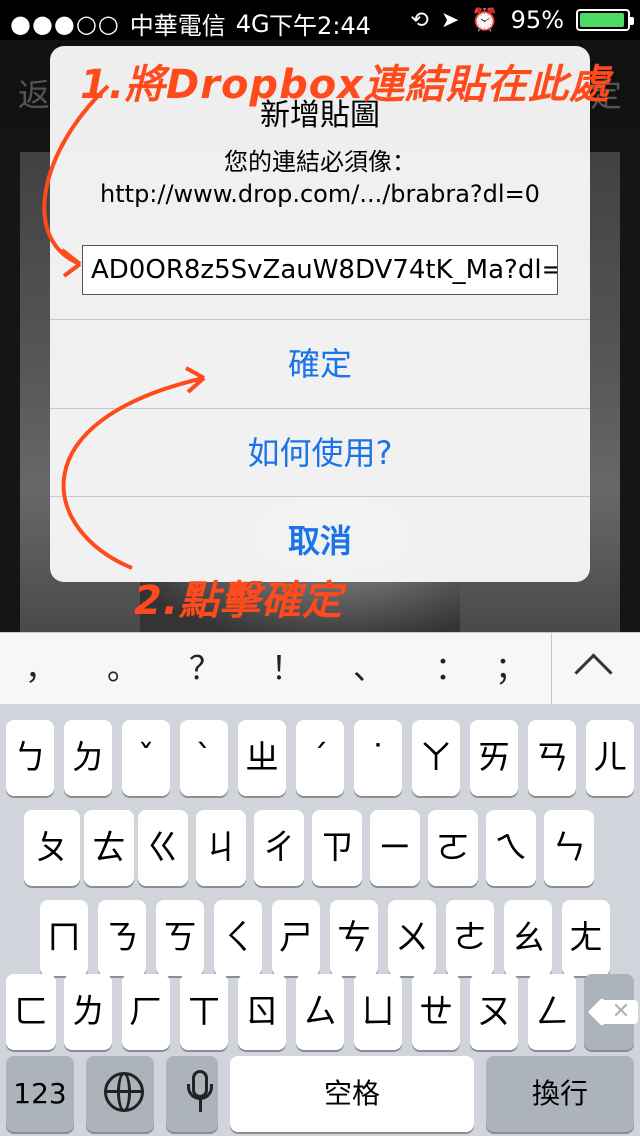 The width and height of the screenshot is (640, 1136). What do you see at coordinates (146, 1012) in the screenshot?
I see `key: ㄏ` at bounding box center [146, 1012].